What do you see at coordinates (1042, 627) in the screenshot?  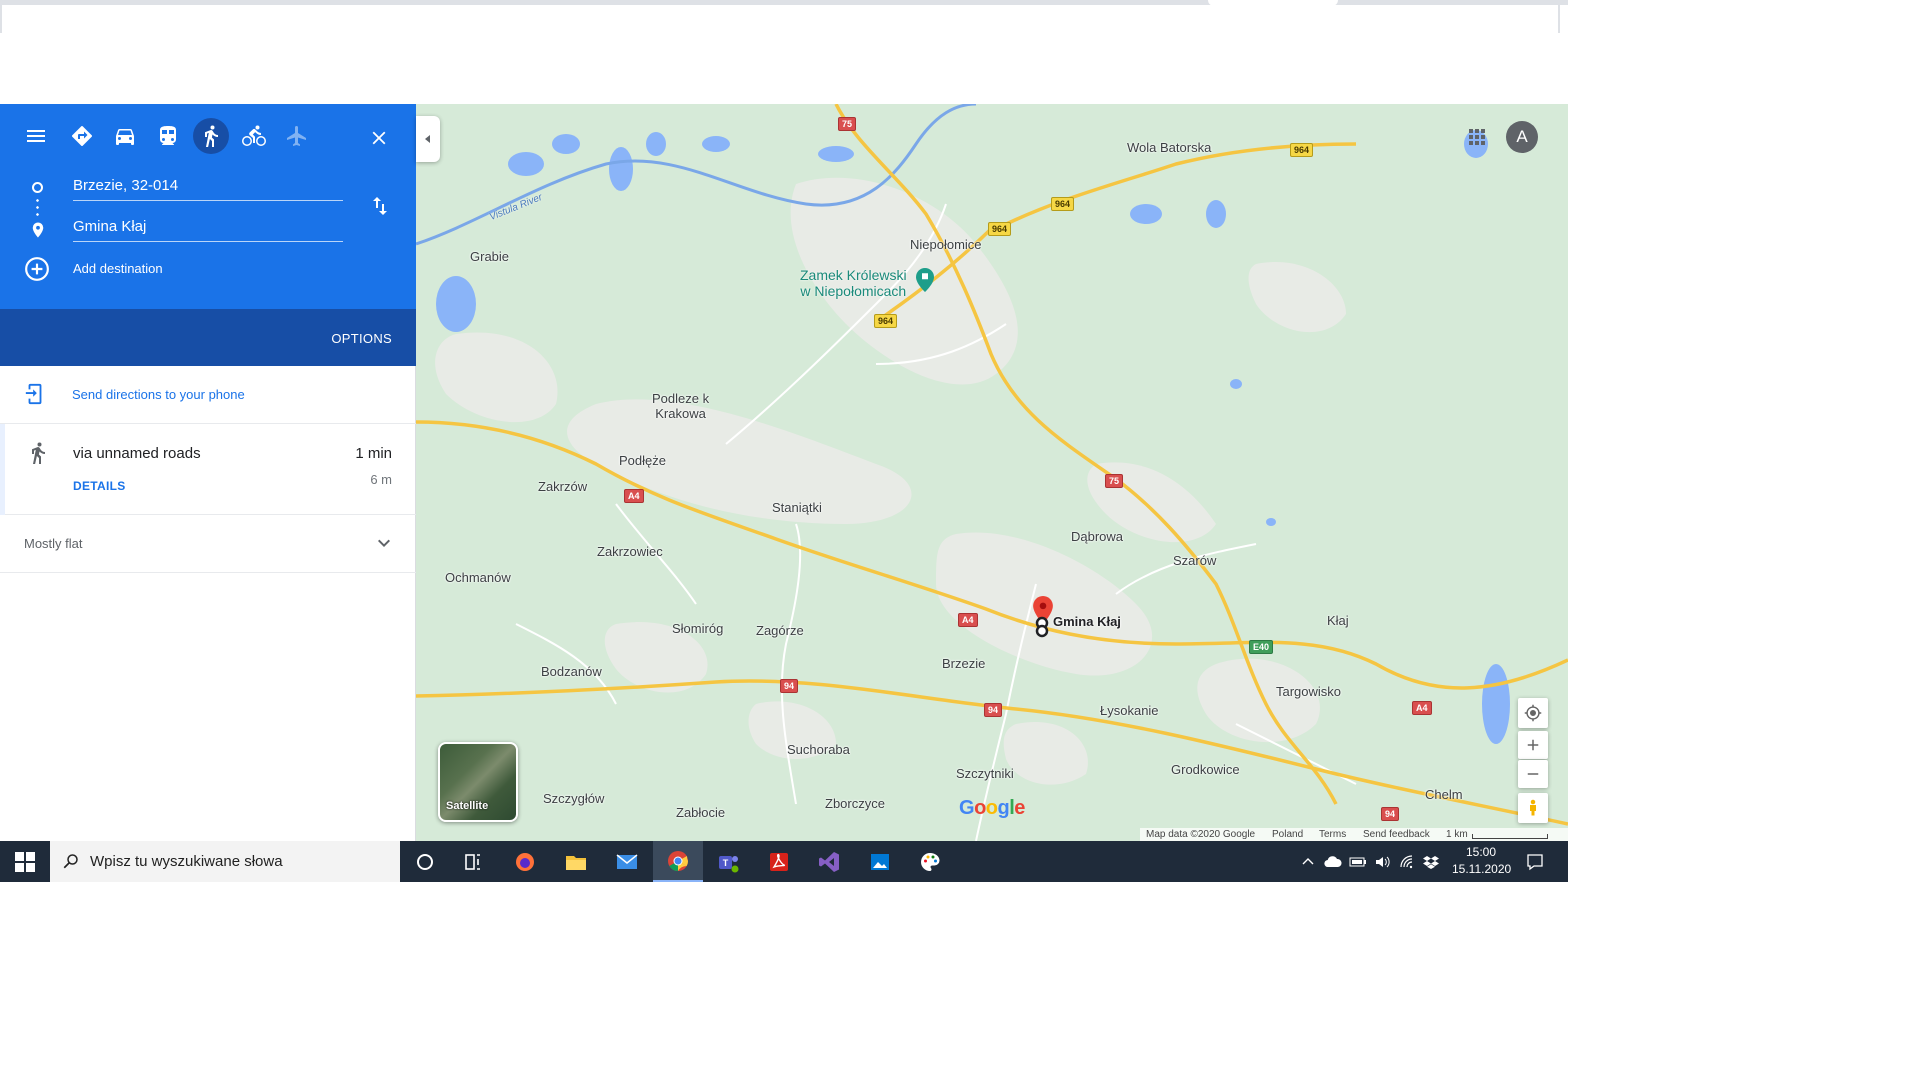 I see `origin-marker-icon` at bounding box center [1042, 627].